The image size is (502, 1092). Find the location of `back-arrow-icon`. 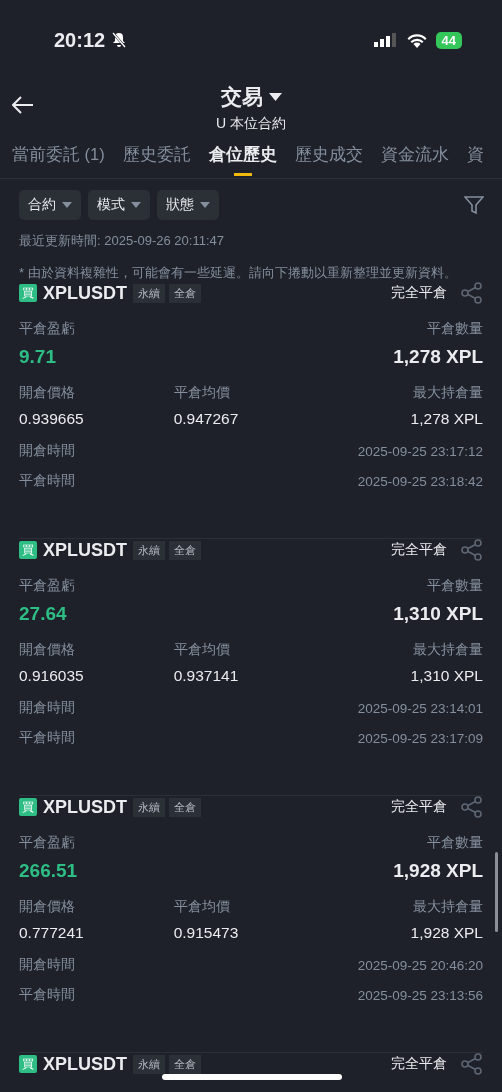

back-arrow-icon is located at coordinates (23, 105).